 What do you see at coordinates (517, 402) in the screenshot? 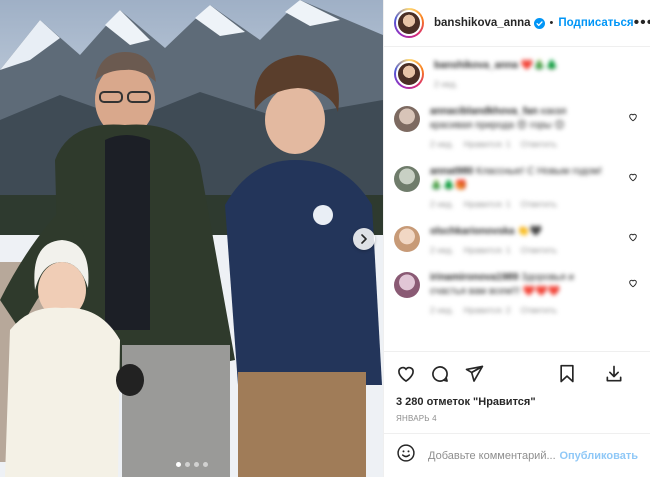
I see `likes-count: 3 280 отметок "Нравится"` at bounding box center [517, 402].